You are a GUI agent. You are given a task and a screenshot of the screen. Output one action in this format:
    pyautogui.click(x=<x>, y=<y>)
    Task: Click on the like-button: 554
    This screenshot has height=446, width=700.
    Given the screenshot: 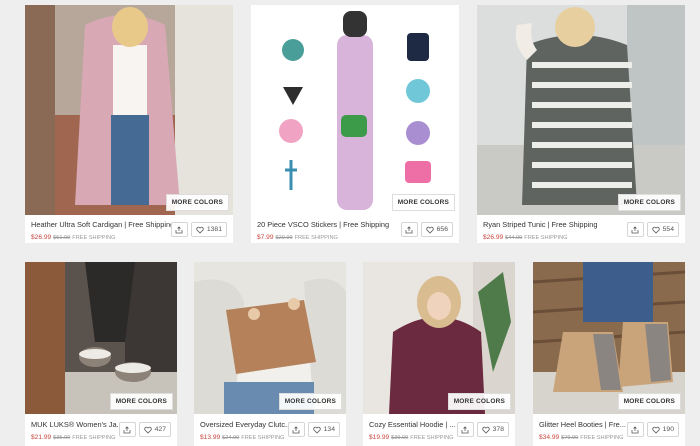 What is the action you would take?
    pyautogui.click(x=662, y=229)
    